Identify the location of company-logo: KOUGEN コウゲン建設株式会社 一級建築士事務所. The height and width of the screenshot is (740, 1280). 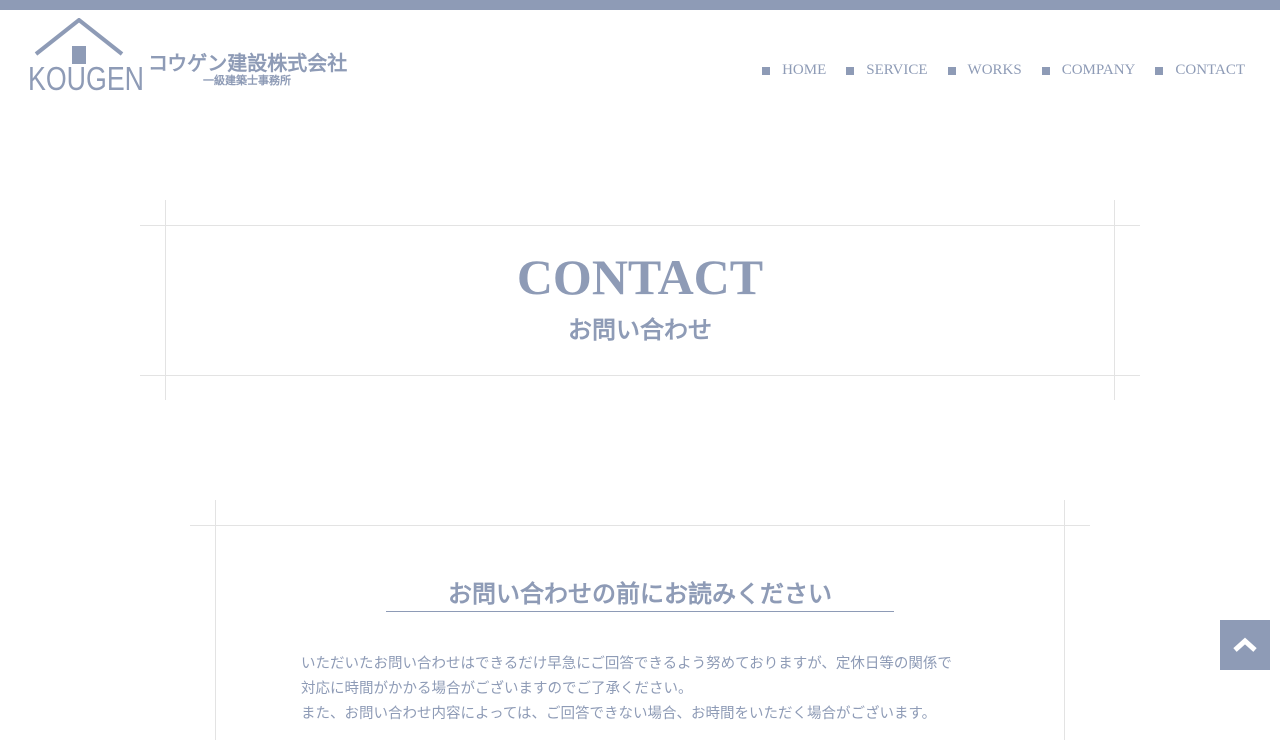
(198, 56).